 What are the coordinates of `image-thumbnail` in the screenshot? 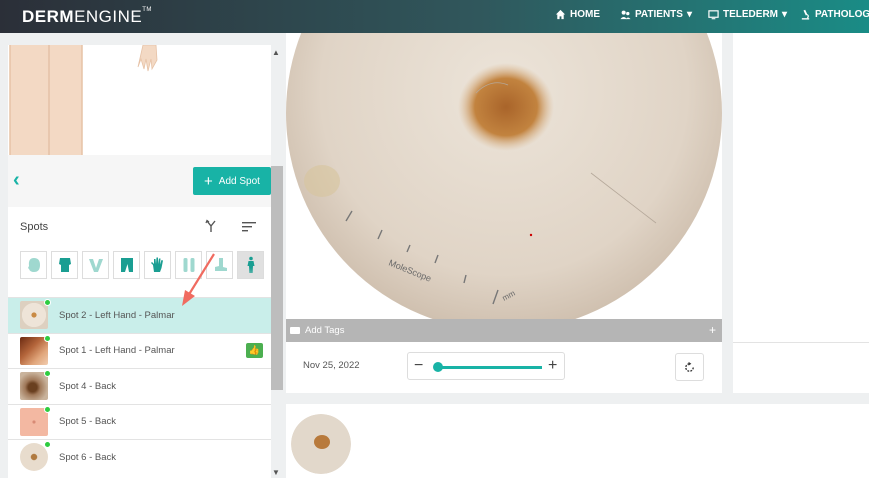 It's located at (321, 444).